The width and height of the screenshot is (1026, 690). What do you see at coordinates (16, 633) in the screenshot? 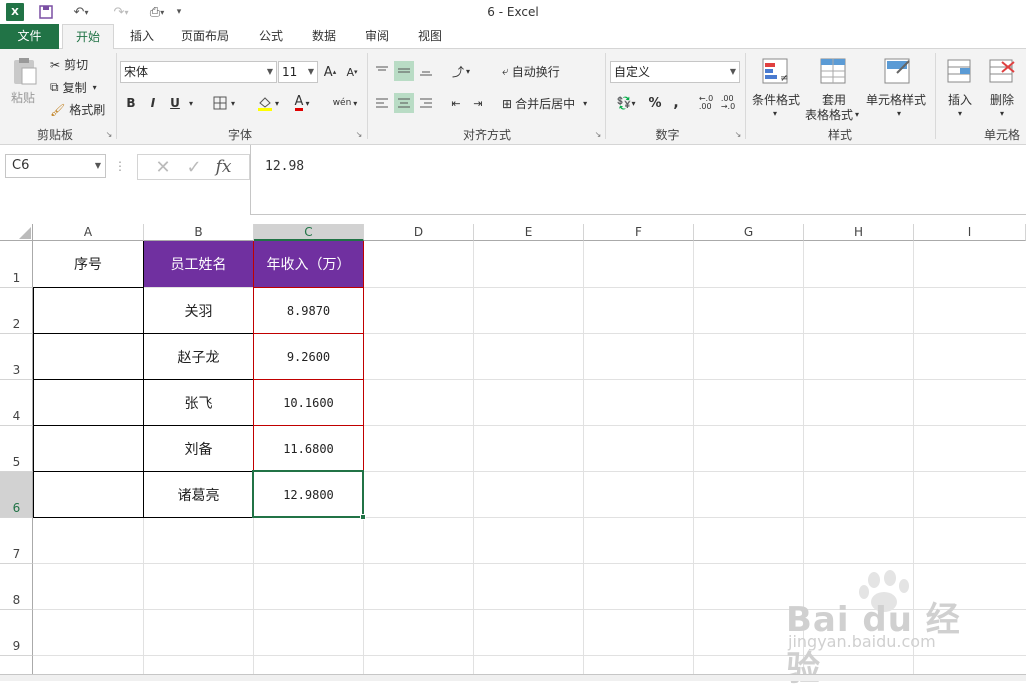
I see `row-header-9: 9` at bounding box center [16, 633].